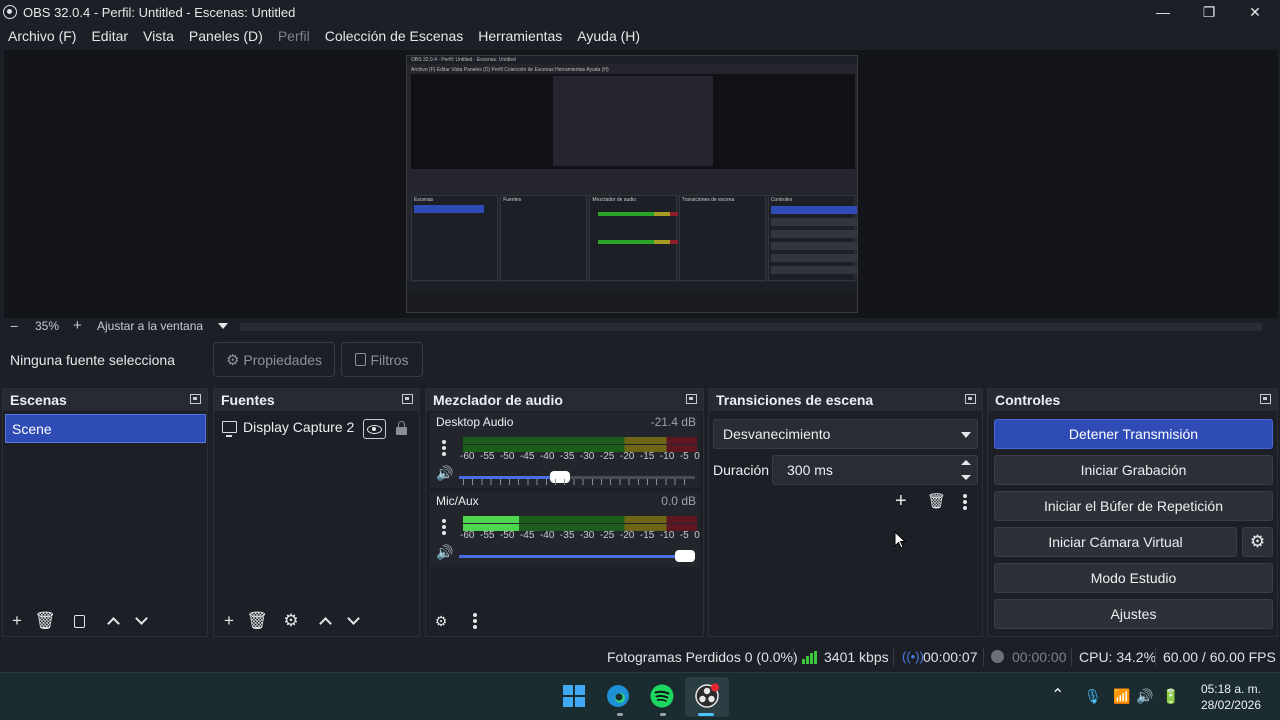 The height and width of the screenshot is (720, 1280). What do you see at coordinates (662, 696) in the screenshot?
I see `spotify-icon` at bounding box center [662, 696].